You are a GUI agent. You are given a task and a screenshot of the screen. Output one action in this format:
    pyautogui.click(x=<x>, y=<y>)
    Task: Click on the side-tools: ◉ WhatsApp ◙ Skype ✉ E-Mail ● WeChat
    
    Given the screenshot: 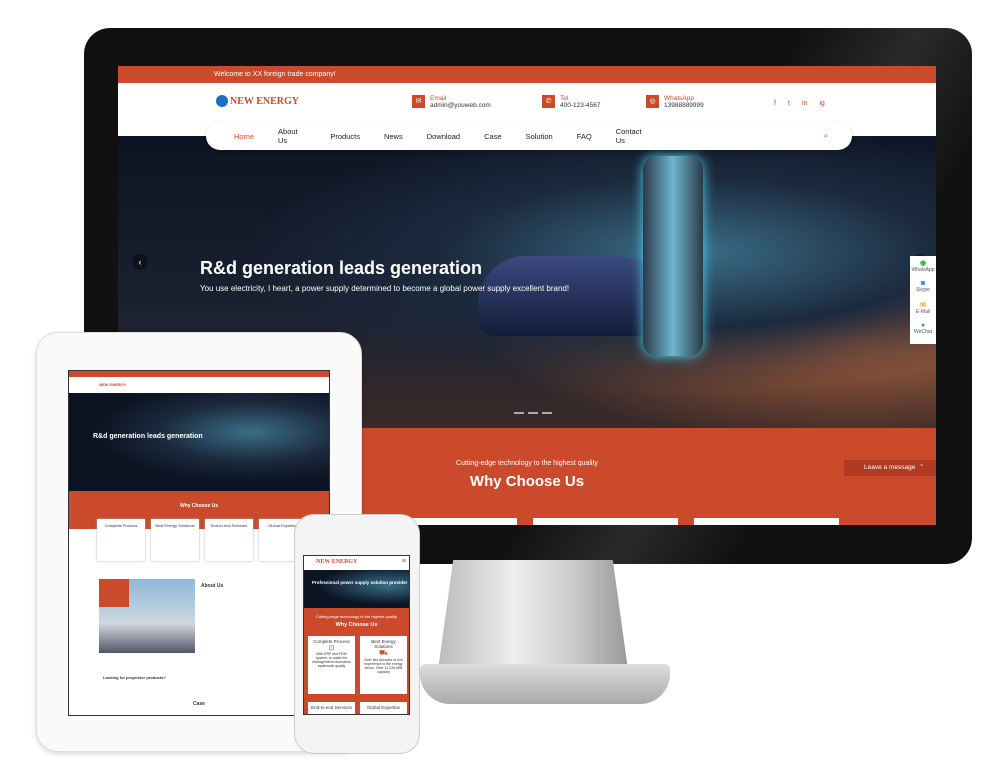 What is the action you would take?
    pyautogui.click(x=923, y=300)
    